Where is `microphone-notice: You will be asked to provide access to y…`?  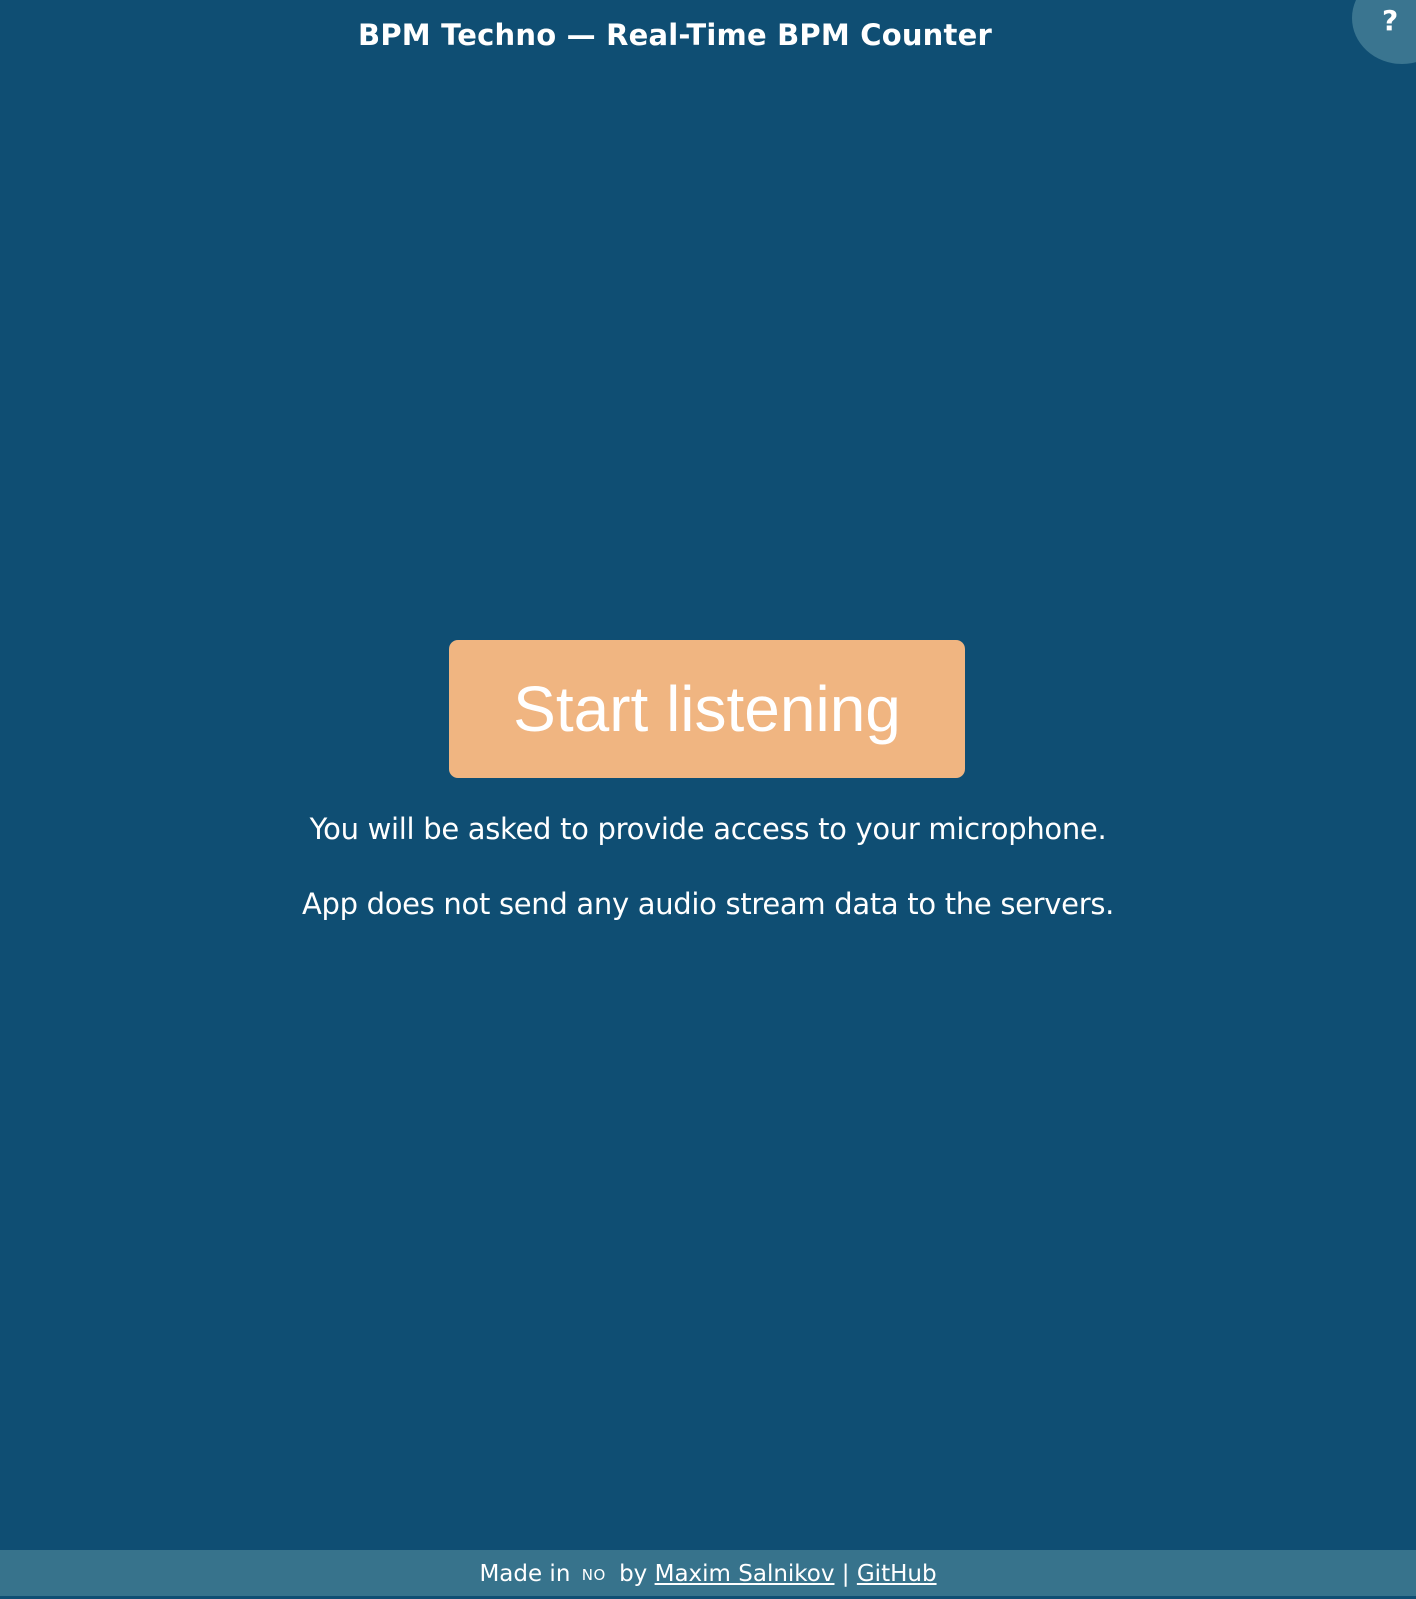
microphone-notice: You will be asked to provide access to y… is located at coordinates (708, 829).